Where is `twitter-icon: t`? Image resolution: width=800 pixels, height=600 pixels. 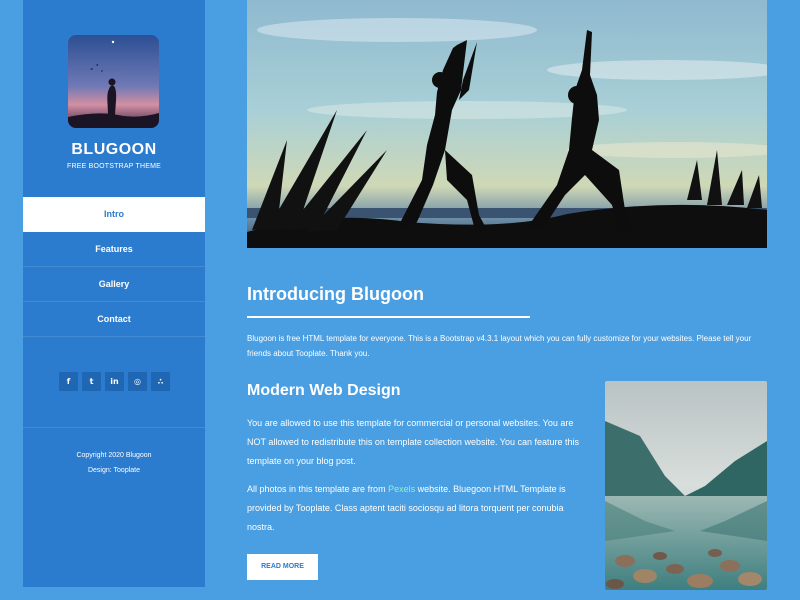
twitter-icon: t is located at coordinates (91, 381).